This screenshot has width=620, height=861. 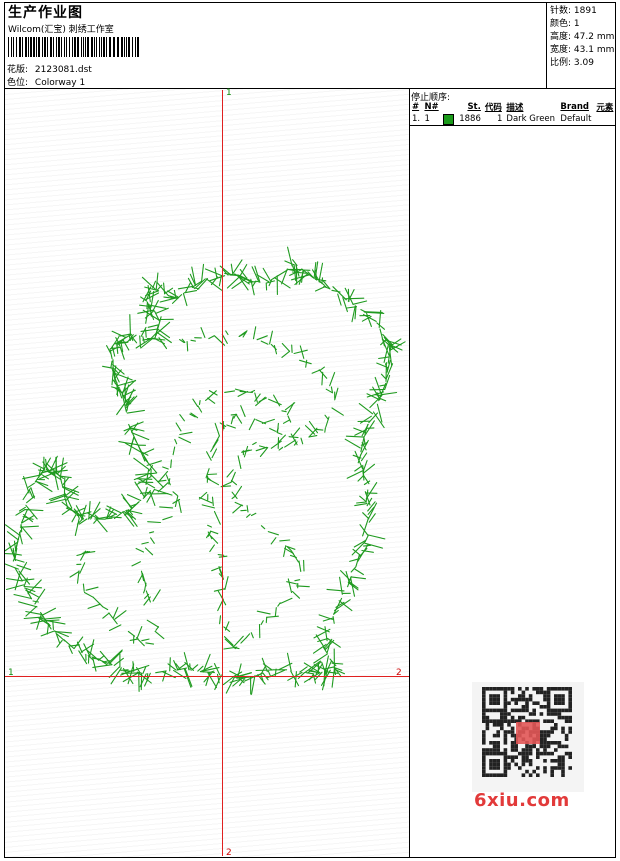 I want to click on row-stitches: 1886, so click(x=470, y=119).